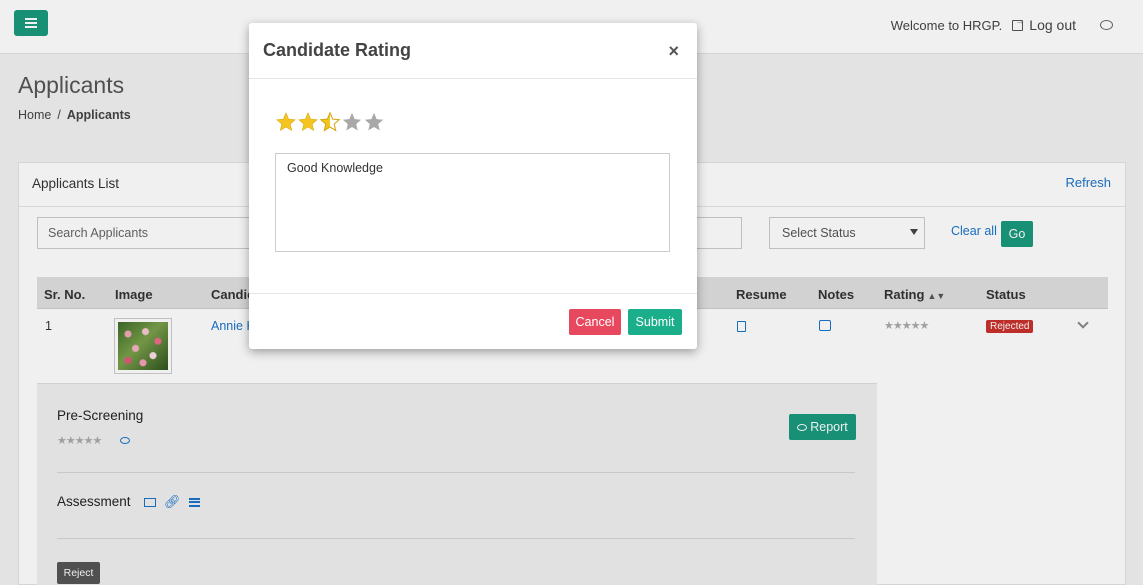 The width and height of the screenshot is (1143, 585). I want to click on half-star-icon, so click(330, 122).